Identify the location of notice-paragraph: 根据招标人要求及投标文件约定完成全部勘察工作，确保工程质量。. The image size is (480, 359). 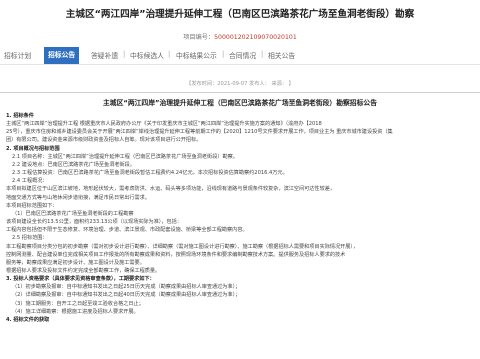
(83, 270).